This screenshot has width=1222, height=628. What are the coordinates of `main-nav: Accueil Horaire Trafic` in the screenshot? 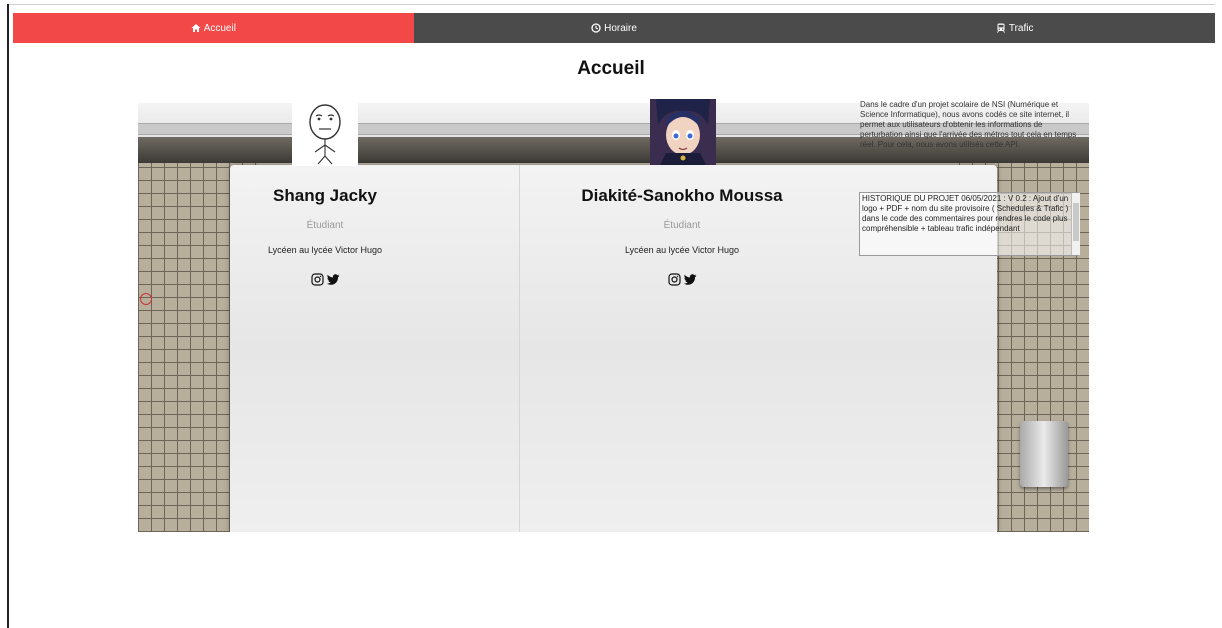 It's located at (614, 28).